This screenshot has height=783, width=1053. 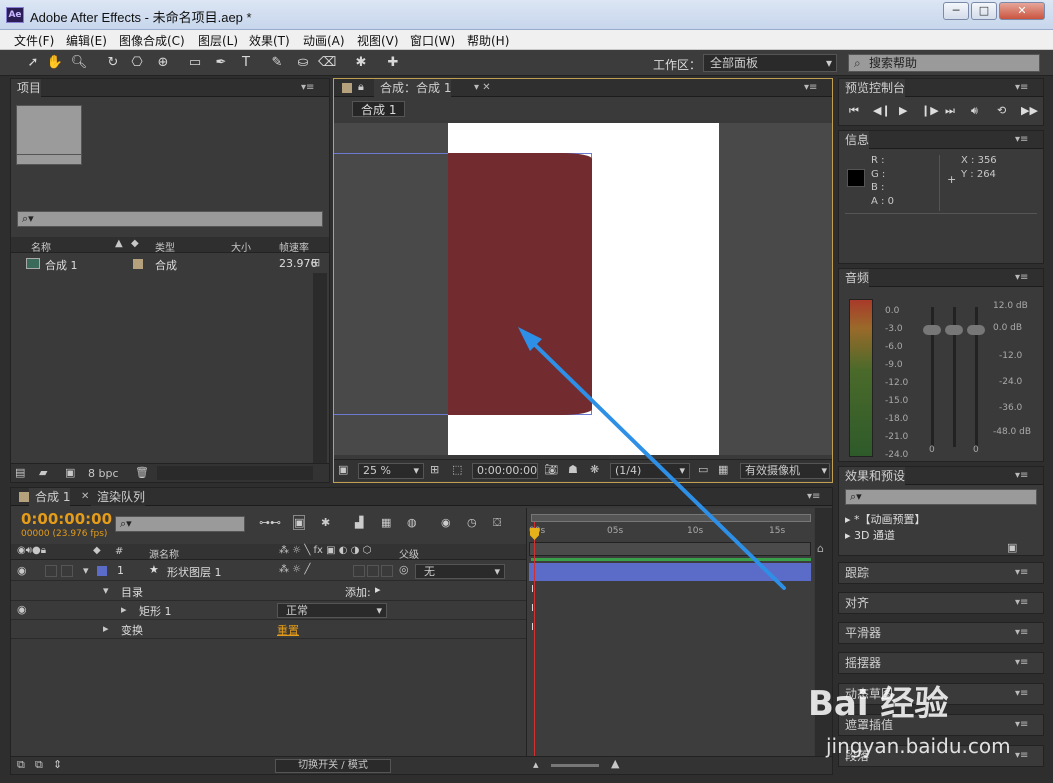 What do you see at coordinates (671, 518) in the screenshot?
I see `work-area-bar` at bounding box center [671, 518].